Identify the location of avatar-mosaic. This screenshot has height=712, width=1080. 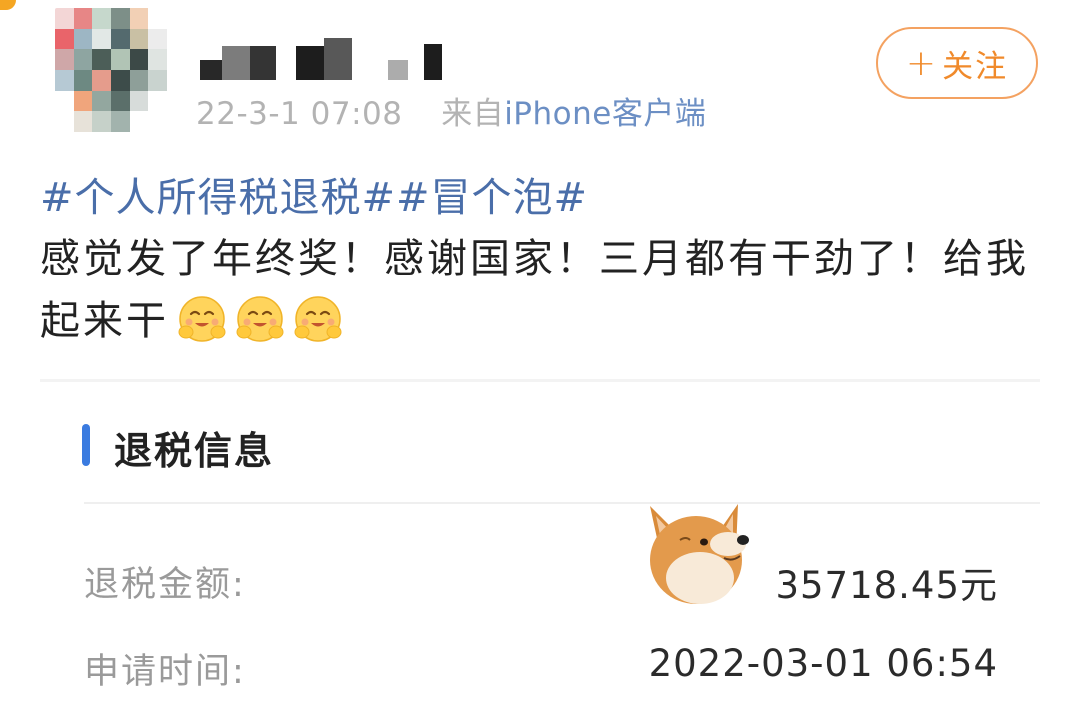
(111, 70).